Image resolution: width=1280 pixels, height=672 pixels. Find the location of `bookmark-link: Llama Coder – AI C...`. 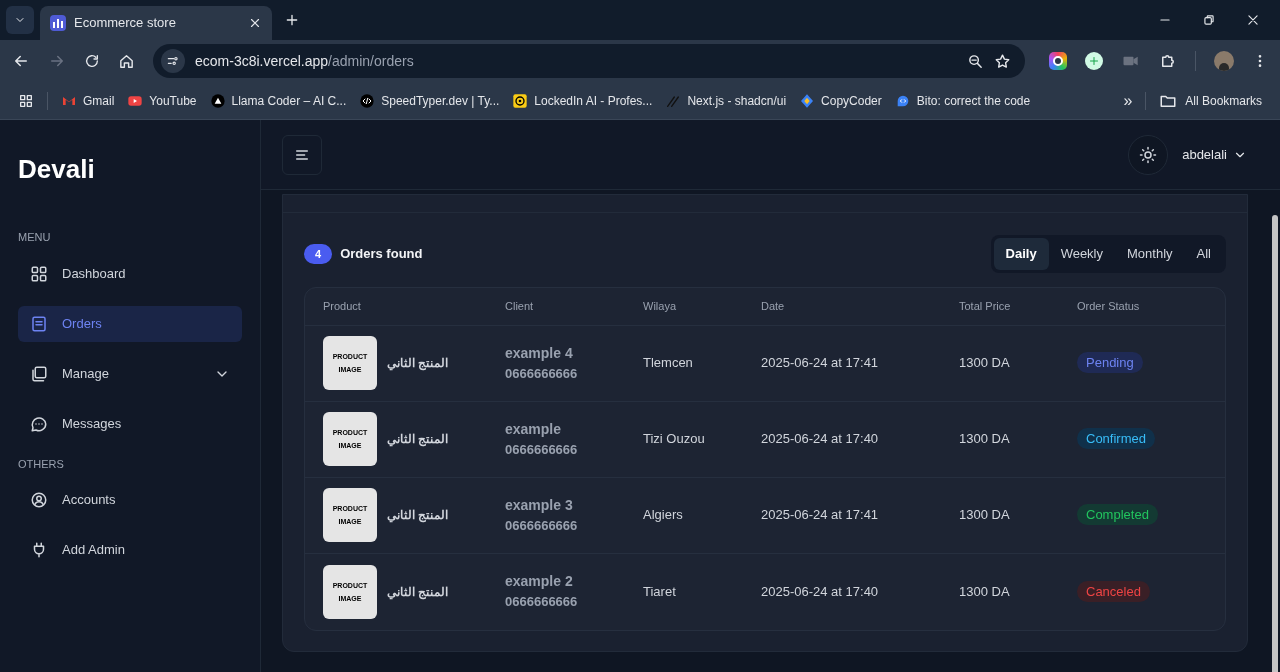

bookmark-link: Llama Coder – AI C... is located at coordinates (278, 100).